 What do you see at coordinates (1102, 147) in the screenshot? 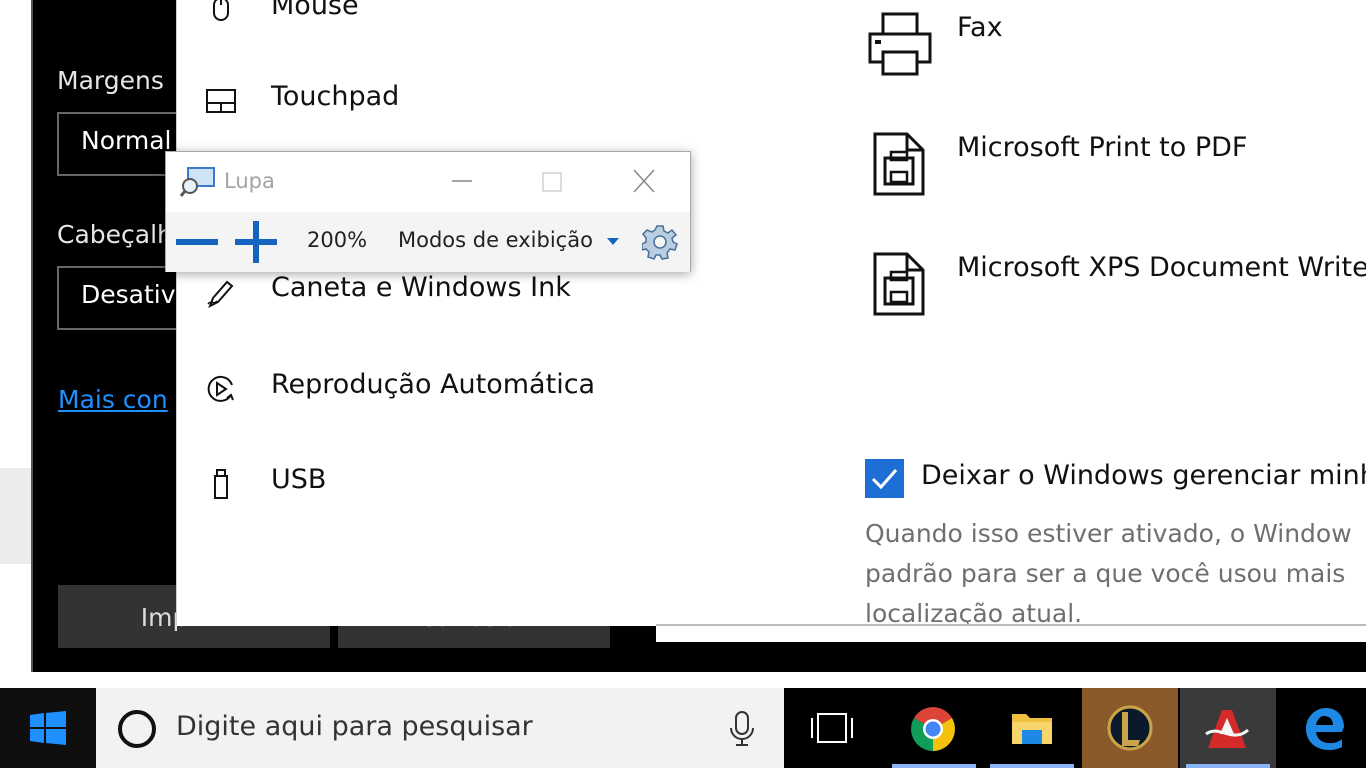
I see `printer-label: Microsoft Print to PDF` at bounding box center [1102, 147].